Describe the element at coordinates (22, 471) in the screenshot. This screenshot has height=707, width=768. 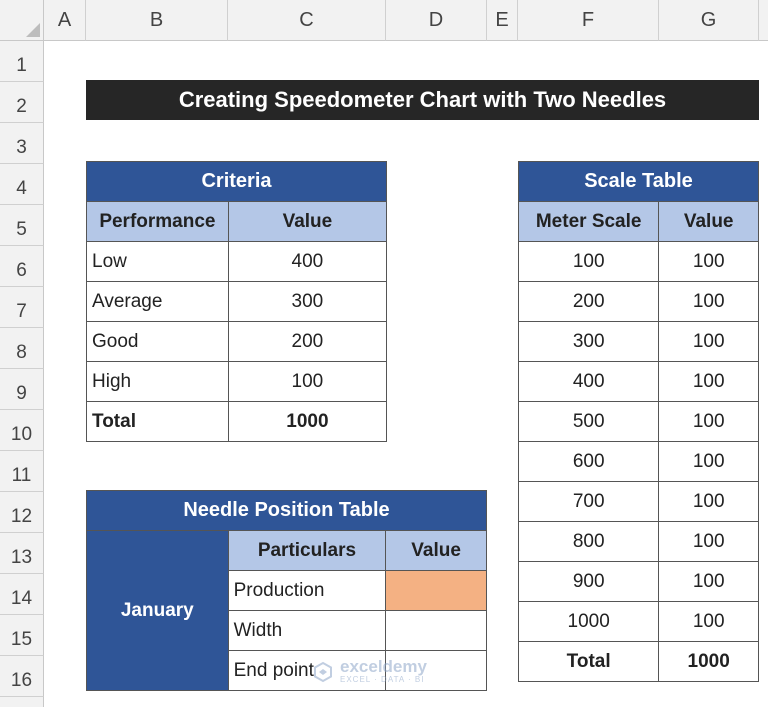
I see `row-header-11: 11` at that location.